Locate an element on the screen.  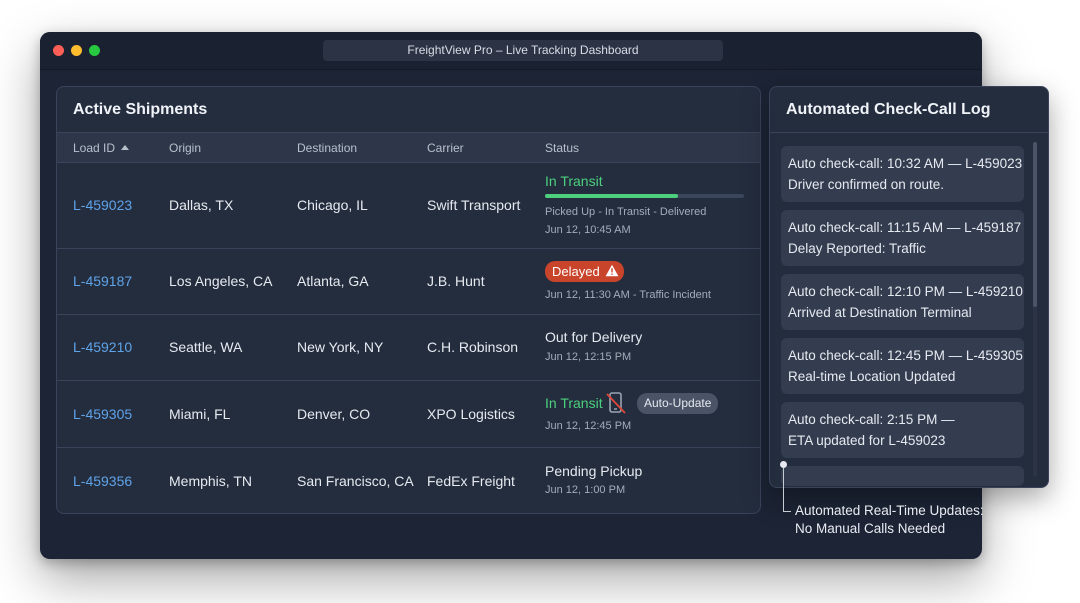
warning-triangle-icon is located at coordinates (612, 270).